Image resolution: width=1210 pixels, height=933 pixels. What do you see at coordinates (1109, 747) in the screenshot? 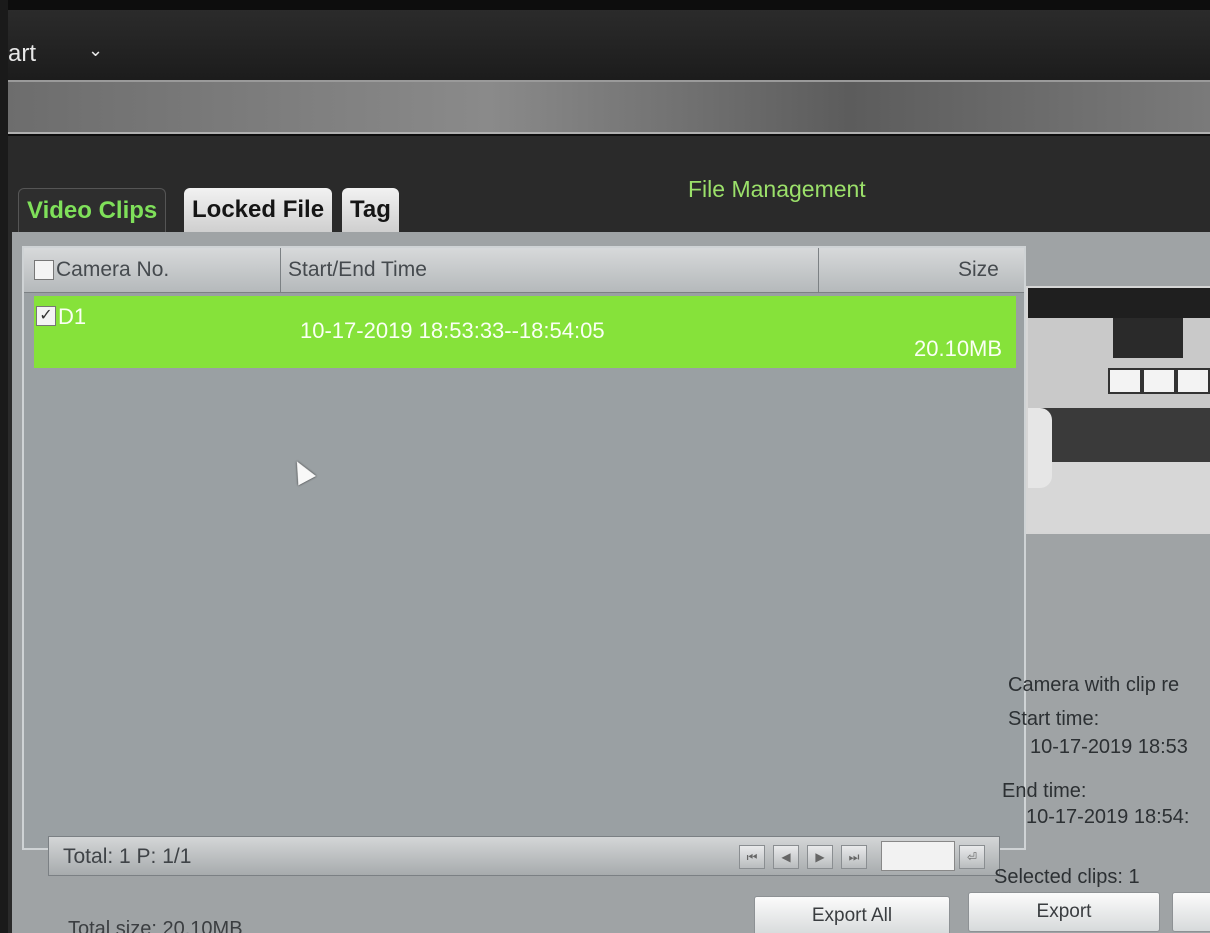
I see `info-start-value: 10-17-2019 18:53` at bounding box center [1109, 747].